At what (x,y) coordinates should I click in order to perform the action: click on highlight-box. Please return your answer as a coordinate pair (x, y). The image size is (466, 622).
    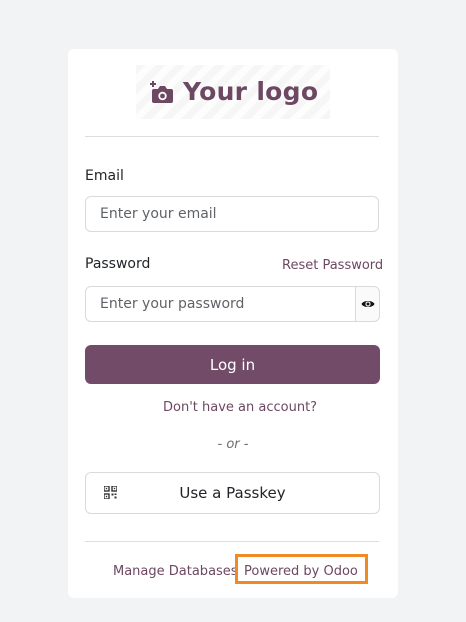
    Looking at the image, I should click on (301, 569).